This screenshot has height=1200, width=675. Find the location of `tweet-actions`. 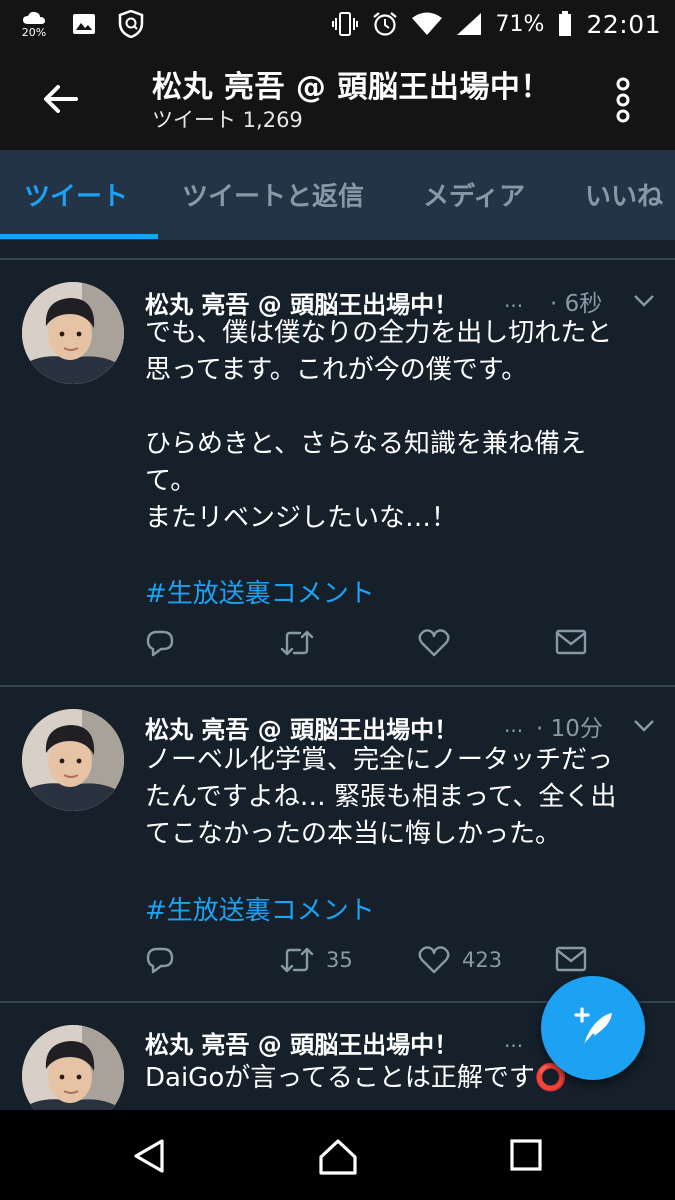

tweet-actions is located at coordinates (337, 648).